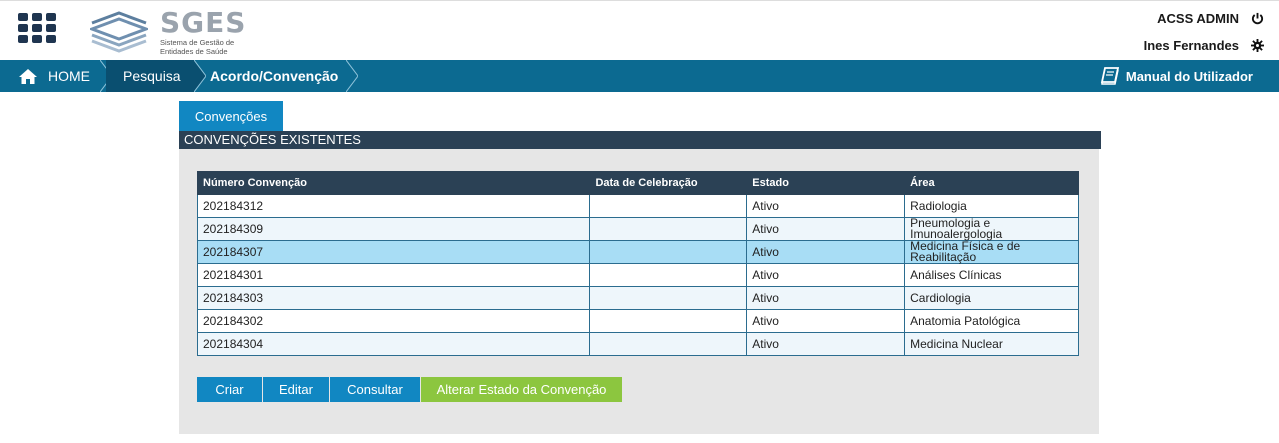 Image resolution: width=1279 pixels, height=443 pixels. What do you see at coordinates (1204, 36) in the screenshot?
I see `user-block: ACSS ADMIN Ines Fernandes` at bounding box center [1204, 36].